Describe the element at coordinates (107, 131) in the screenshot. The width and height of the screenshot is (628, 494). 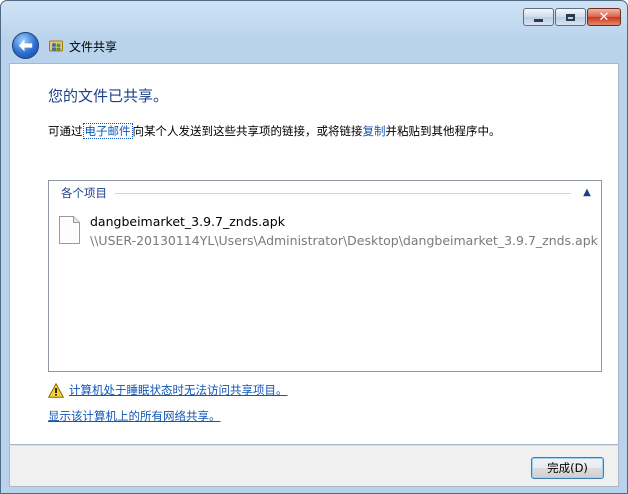
I see `email-link: 电子邮件` at that location.